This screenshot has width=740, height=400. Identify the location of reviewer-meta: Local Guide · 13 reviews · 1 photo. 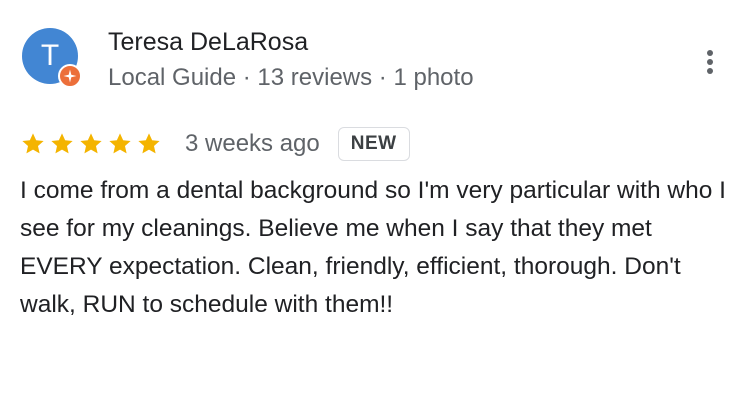
(291, 78).